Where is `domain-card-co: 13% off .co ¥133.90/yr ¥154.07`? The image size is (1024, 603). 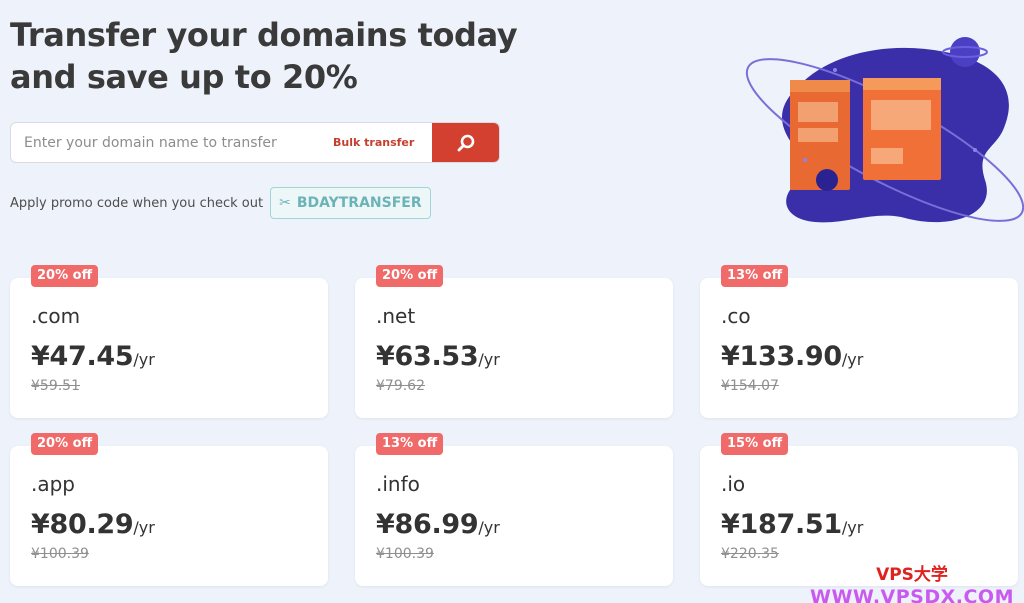 domain-card-co: 13% off .co ¥133.90/yr ¥154.07 is located at coordinates (859, 341).